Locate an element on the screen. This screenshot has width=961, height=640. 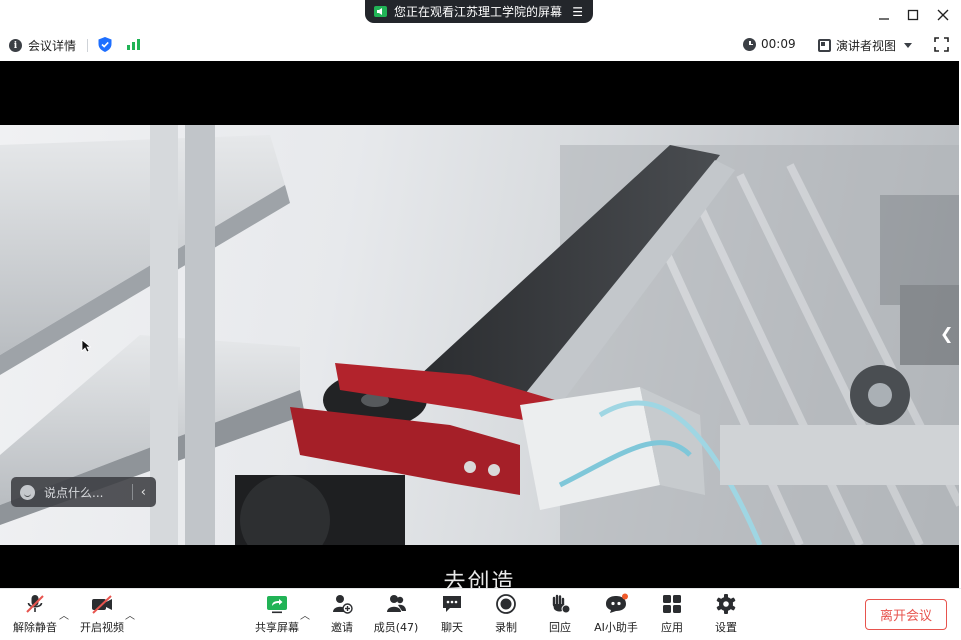
view-mode-label: 演讲者视图 is located at coordinates (866, 46).